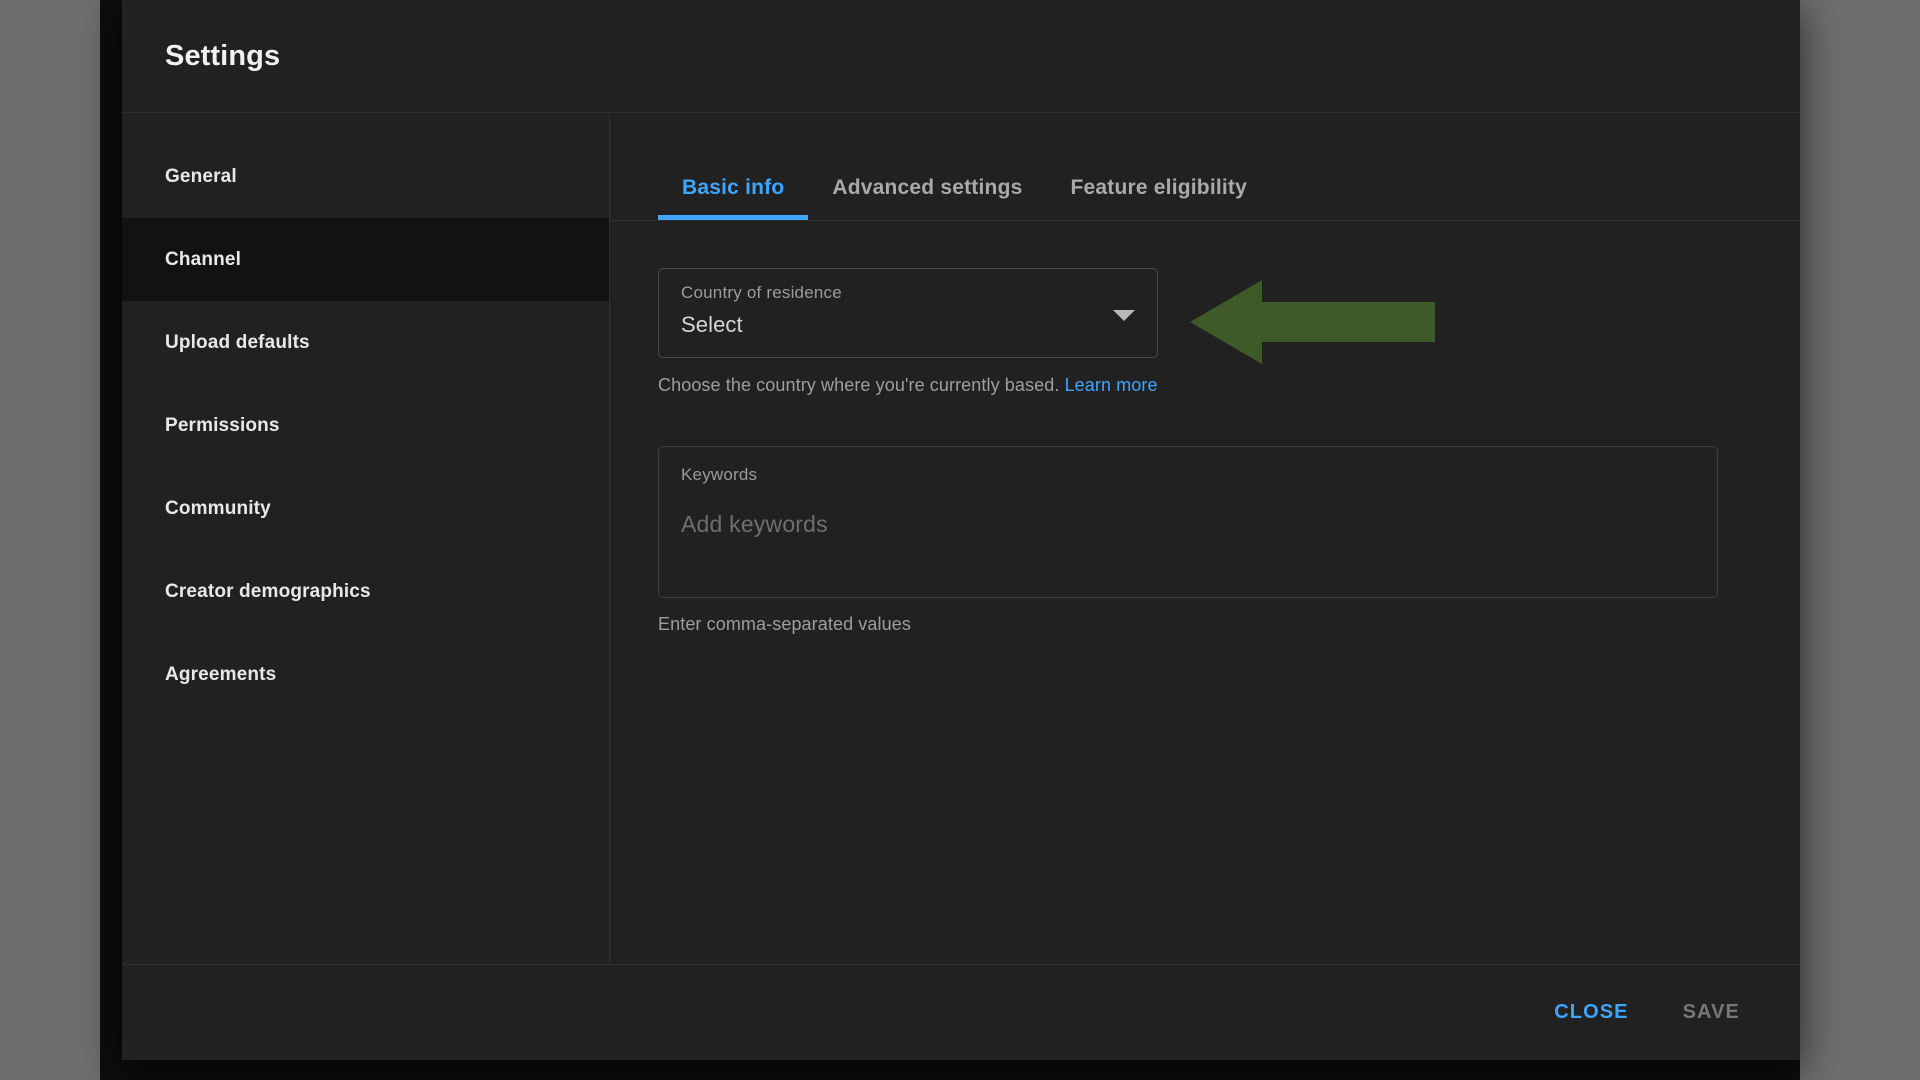 The height and width of the screenshot is (1080, 1920). I want to click on sidebar-item-label: Channel, so click(203, 259).